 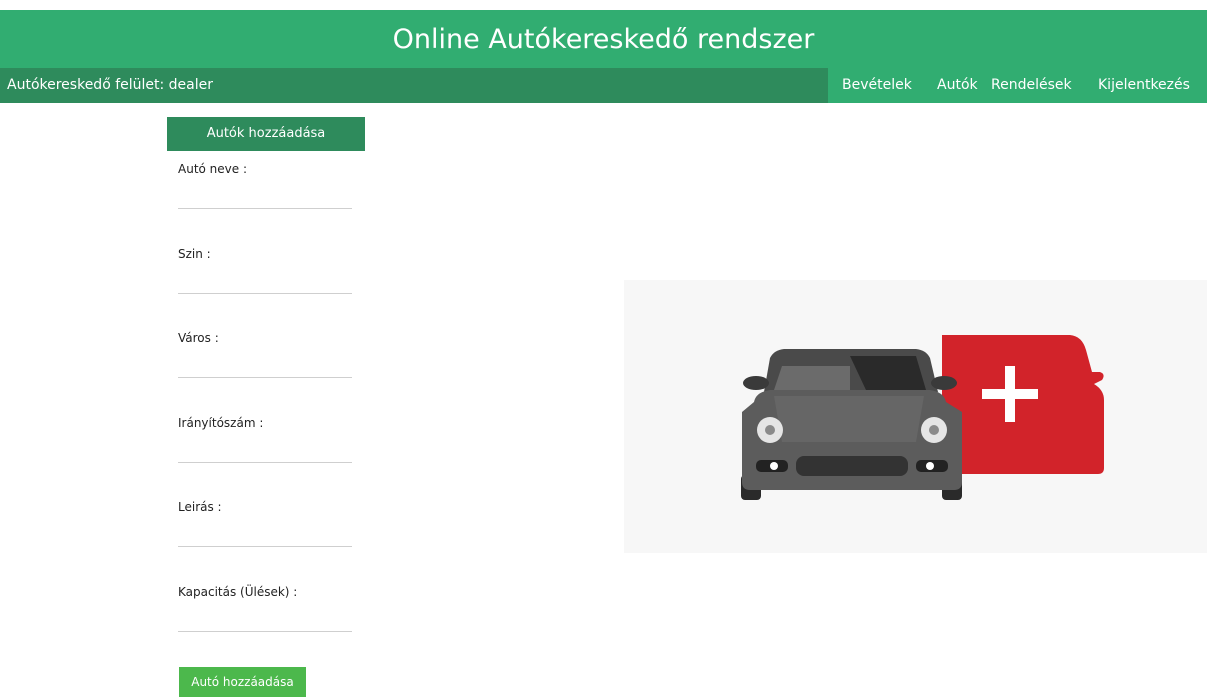 What do you see at coordinates (265, 535) in the screenshot?
I see `description-input` at bounding box center [265, 535].